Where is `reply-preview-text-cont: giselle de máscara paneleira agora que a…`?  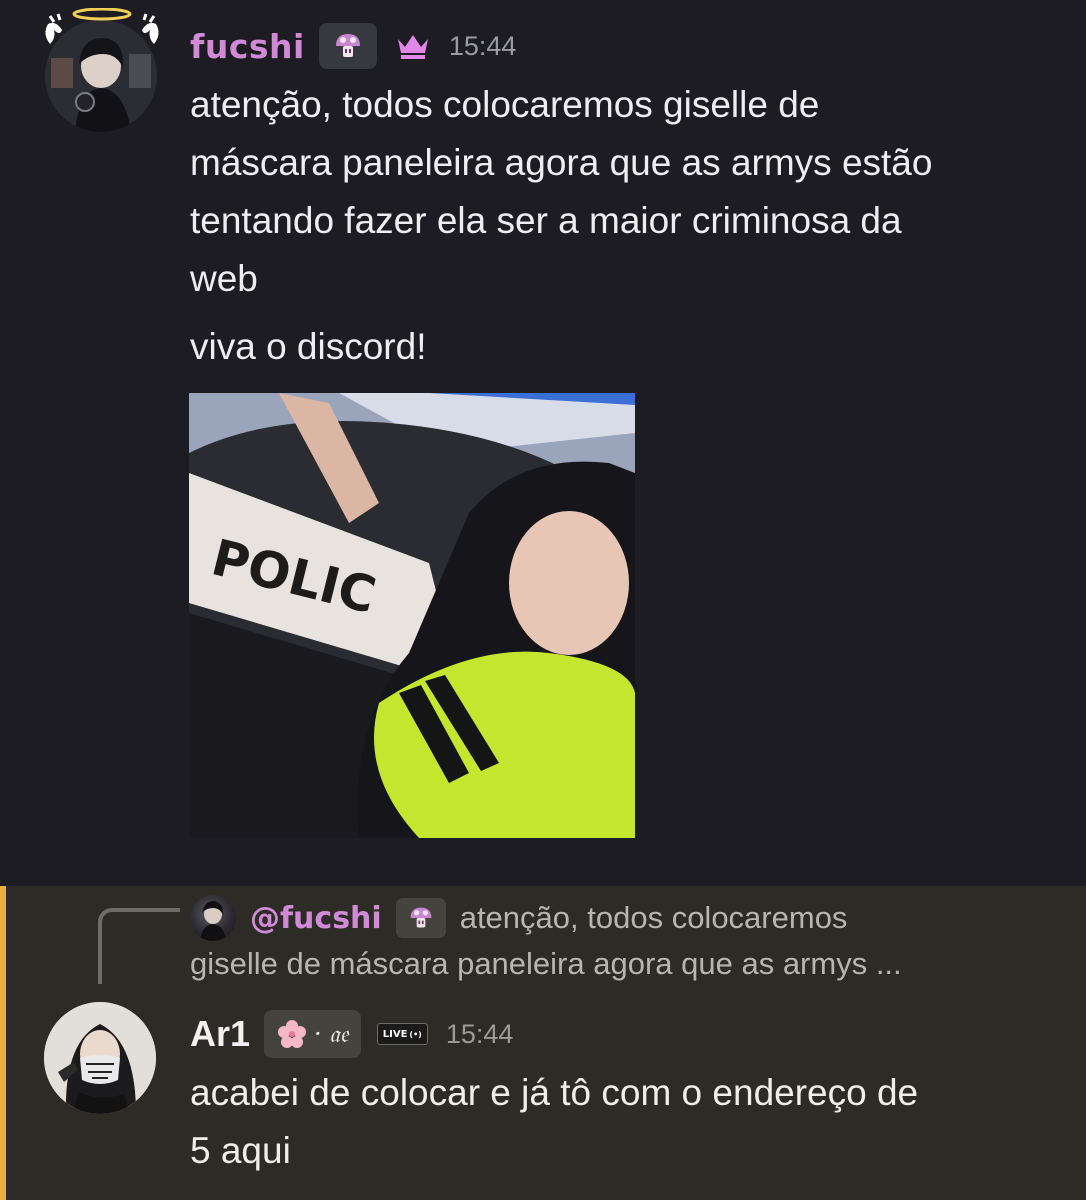
reply-preview-text-cont: giselle de máscara paneleira agora que a… is located at coordinates (546, 964).